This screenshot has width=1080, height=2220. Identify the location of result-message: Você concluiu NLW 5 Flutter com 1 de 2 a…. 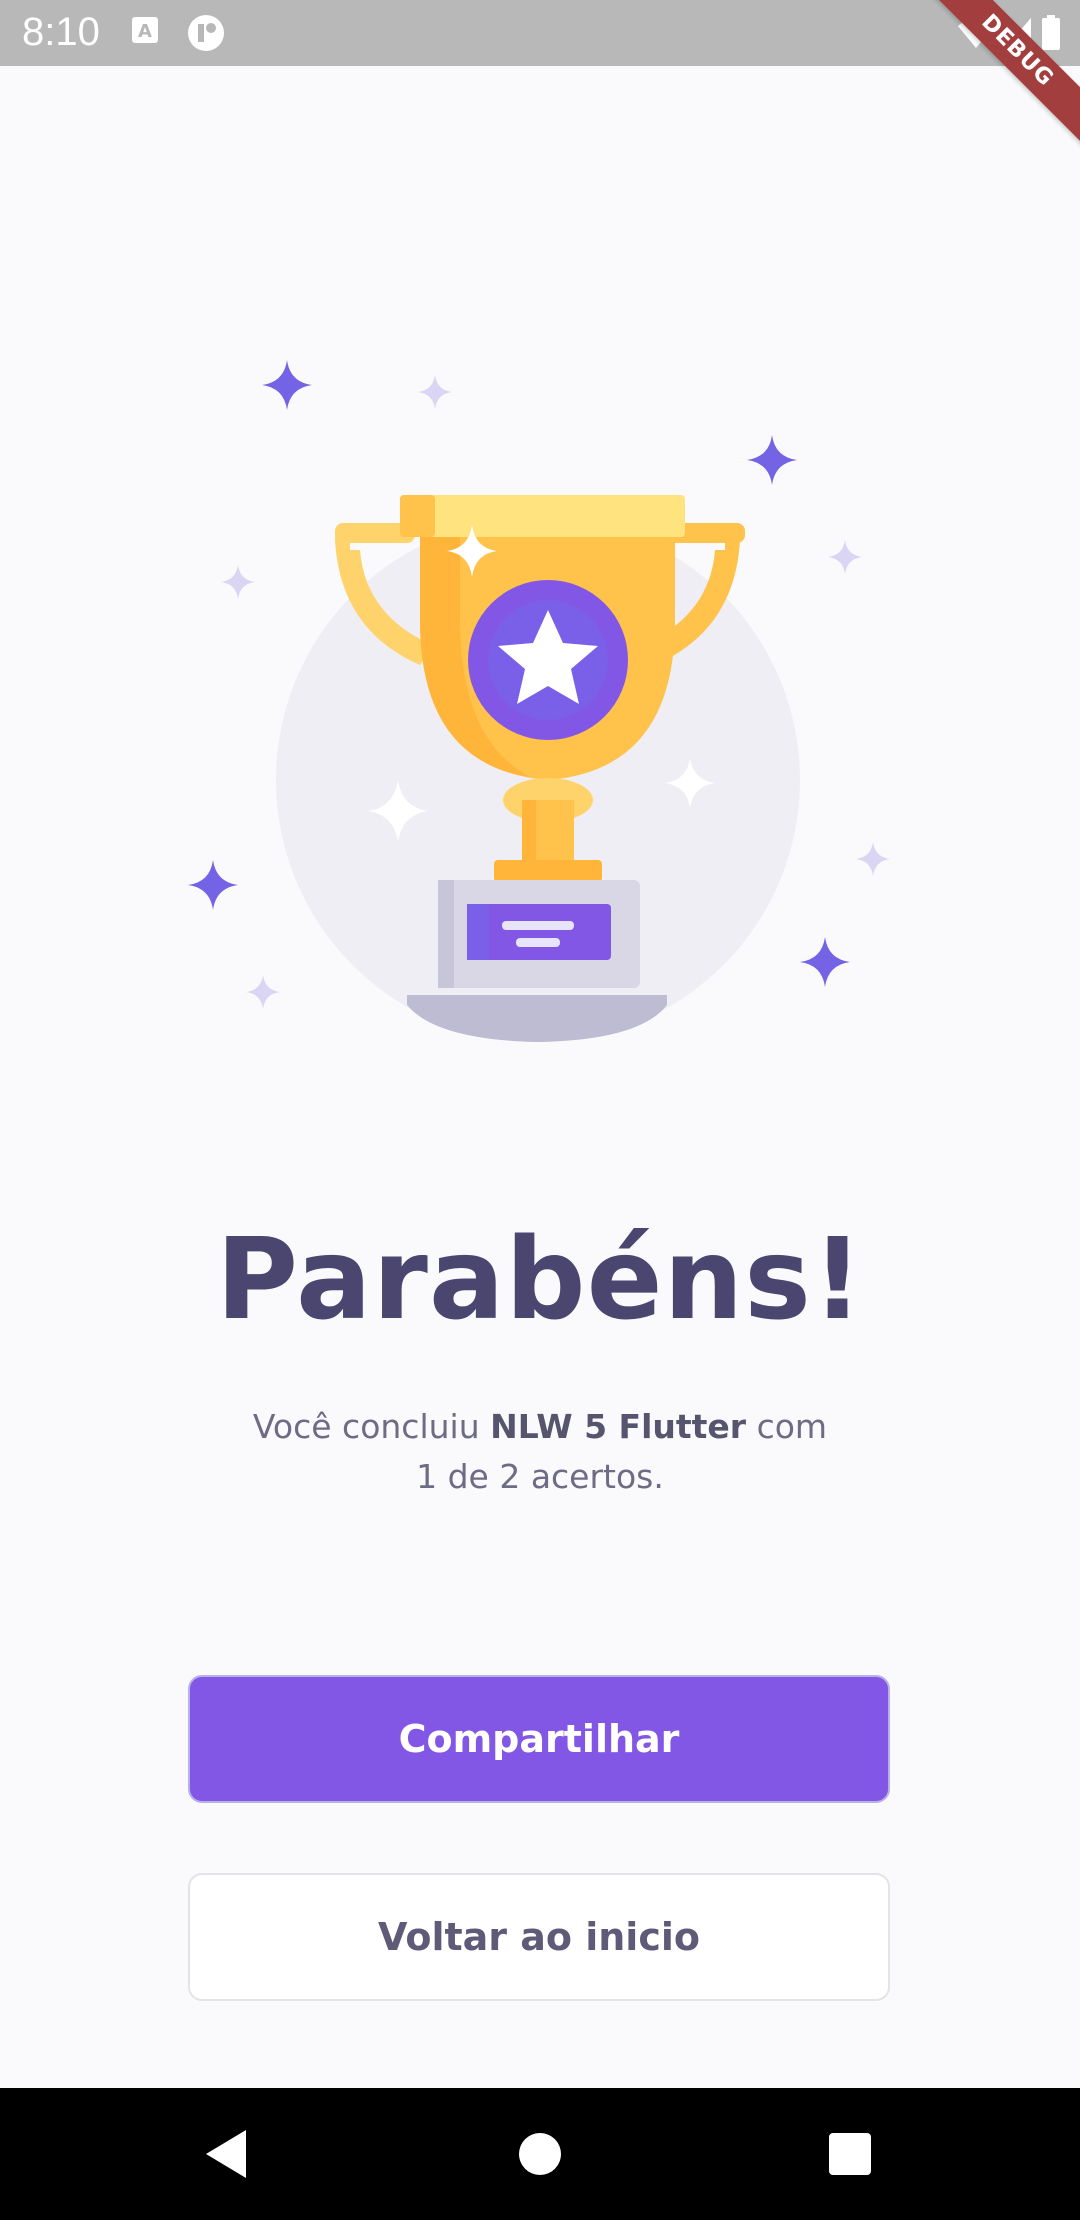
(540, 1452).